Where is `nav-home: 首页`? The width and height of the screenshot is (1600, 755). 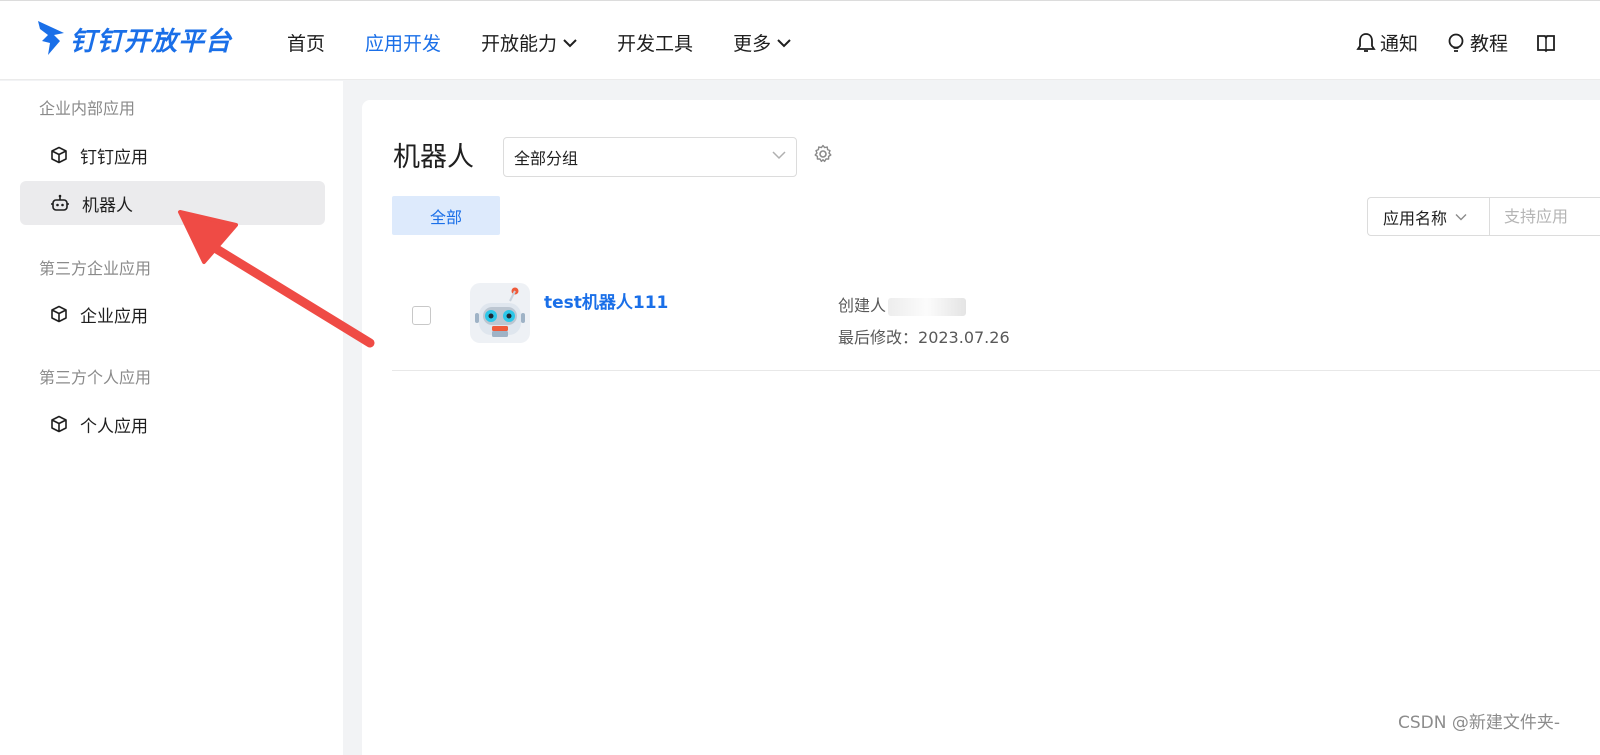
nav-home: 首页 is located at coordinates (306, 42).